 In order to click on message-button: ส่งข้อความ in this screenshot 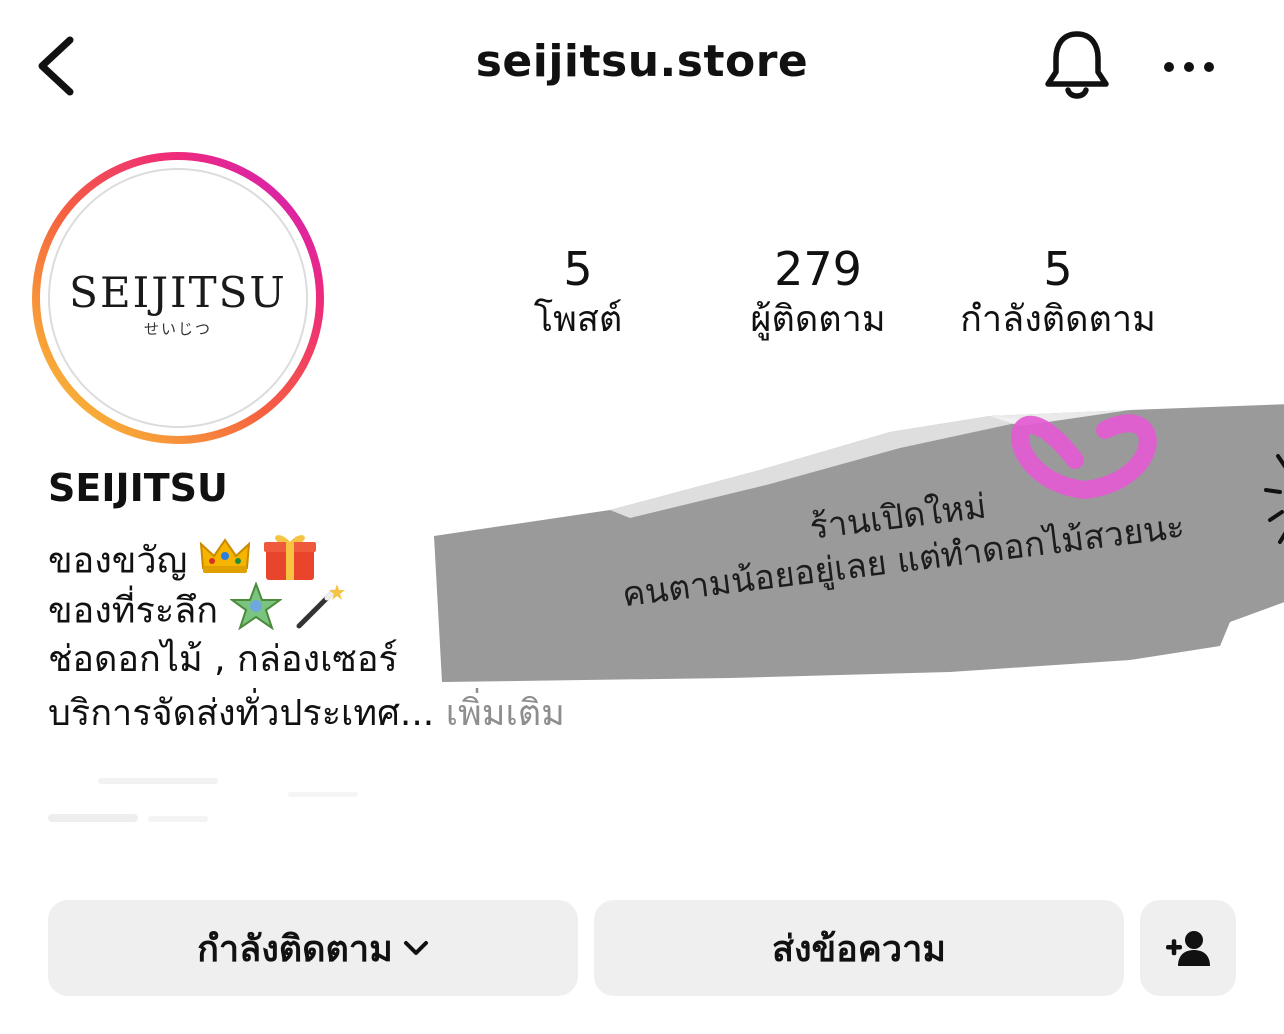, I will do `click(859, 948)`.